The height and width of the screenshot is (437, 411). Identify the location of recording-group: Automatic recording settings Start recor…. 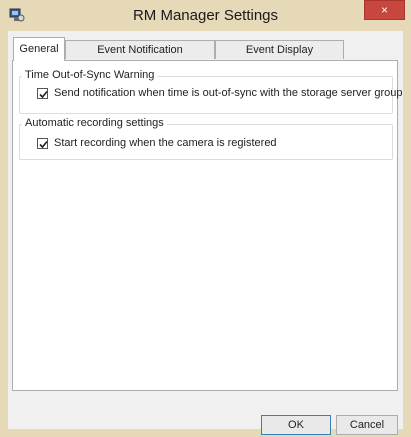
(206, 138).